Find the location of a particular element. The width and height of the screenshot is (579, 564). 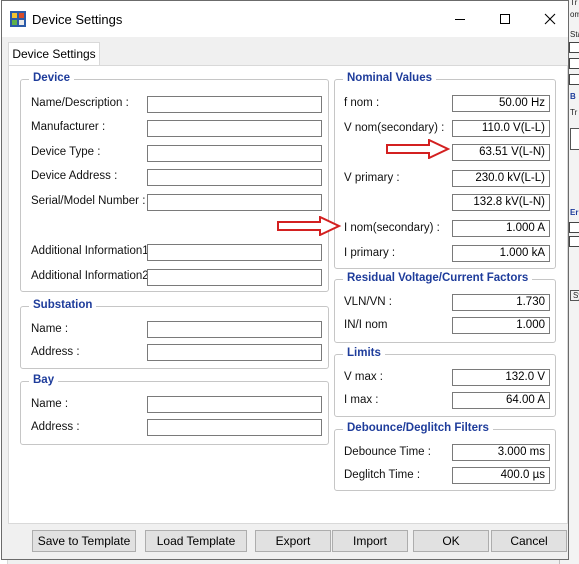

maximize-button is located at coordinates (505, 19).